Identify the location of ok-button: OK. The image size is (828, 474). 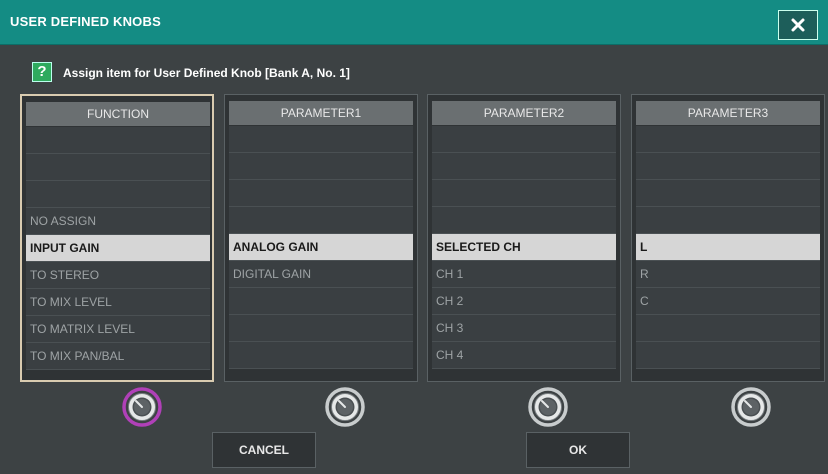
(578, 450).